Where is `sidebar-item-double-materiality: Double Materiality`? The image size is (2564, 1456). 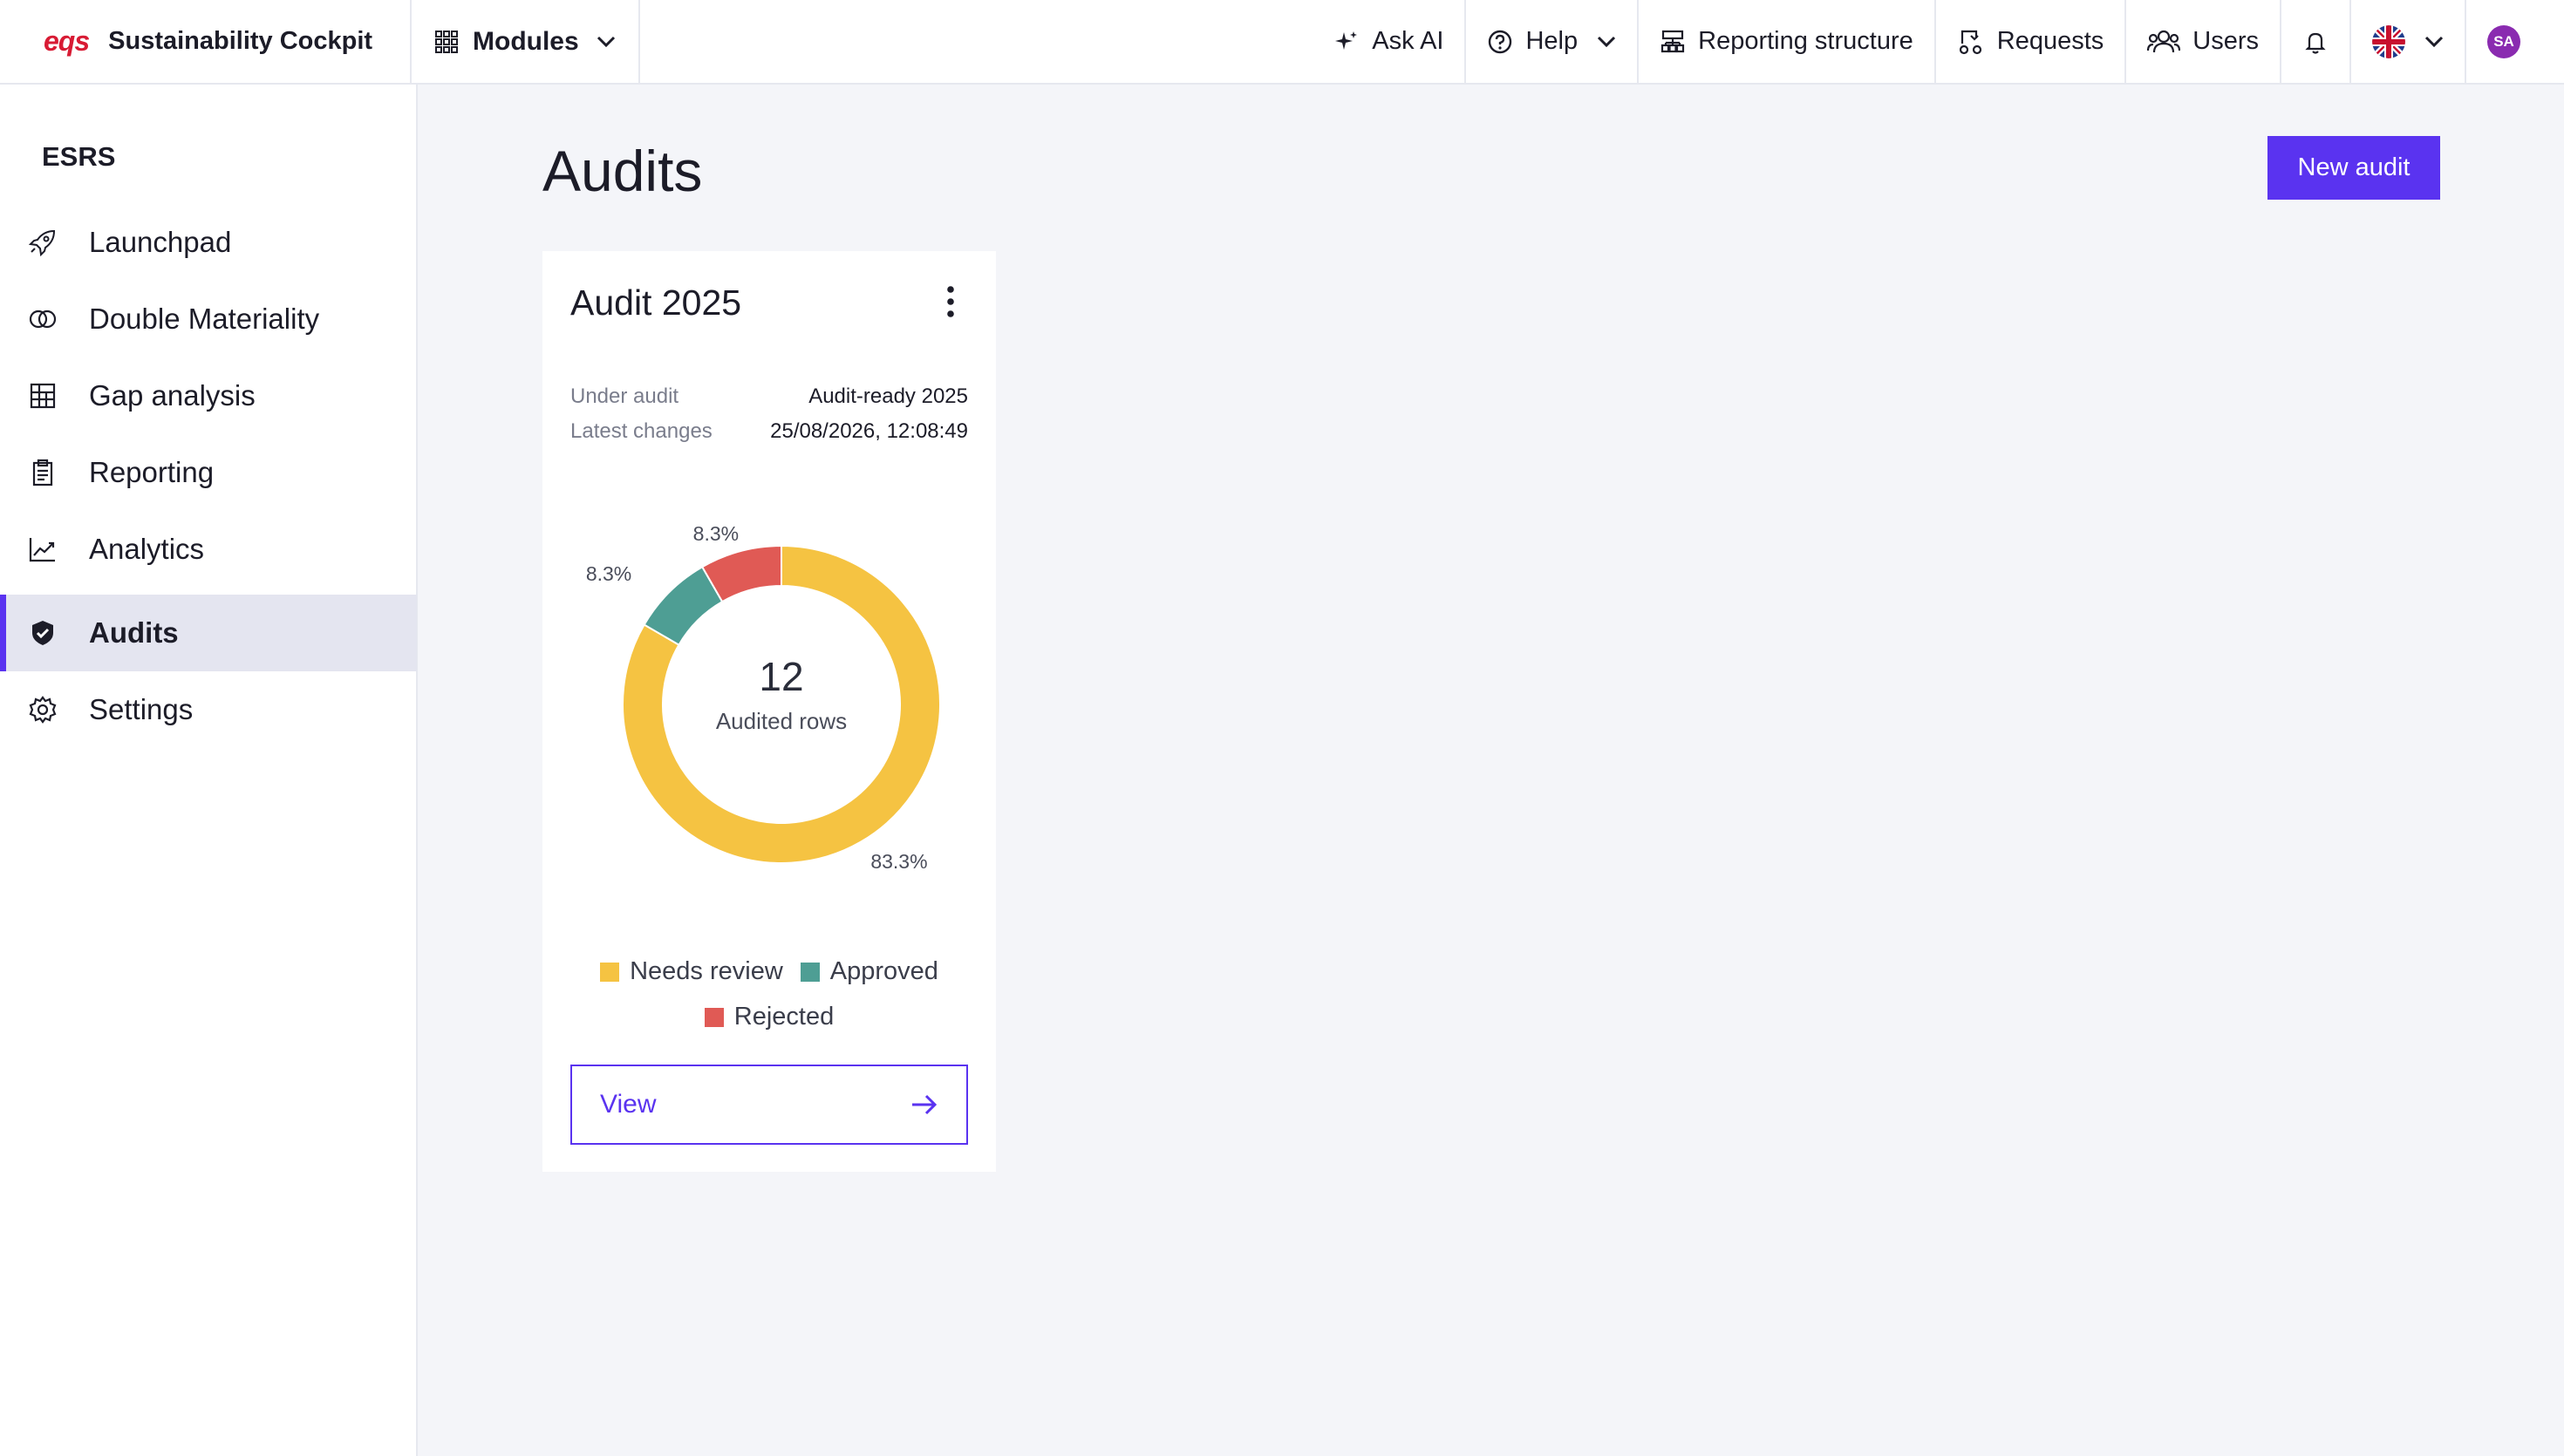
sidebar-item-double-materiality: Double Materiality is located at coordinates (208, 319).